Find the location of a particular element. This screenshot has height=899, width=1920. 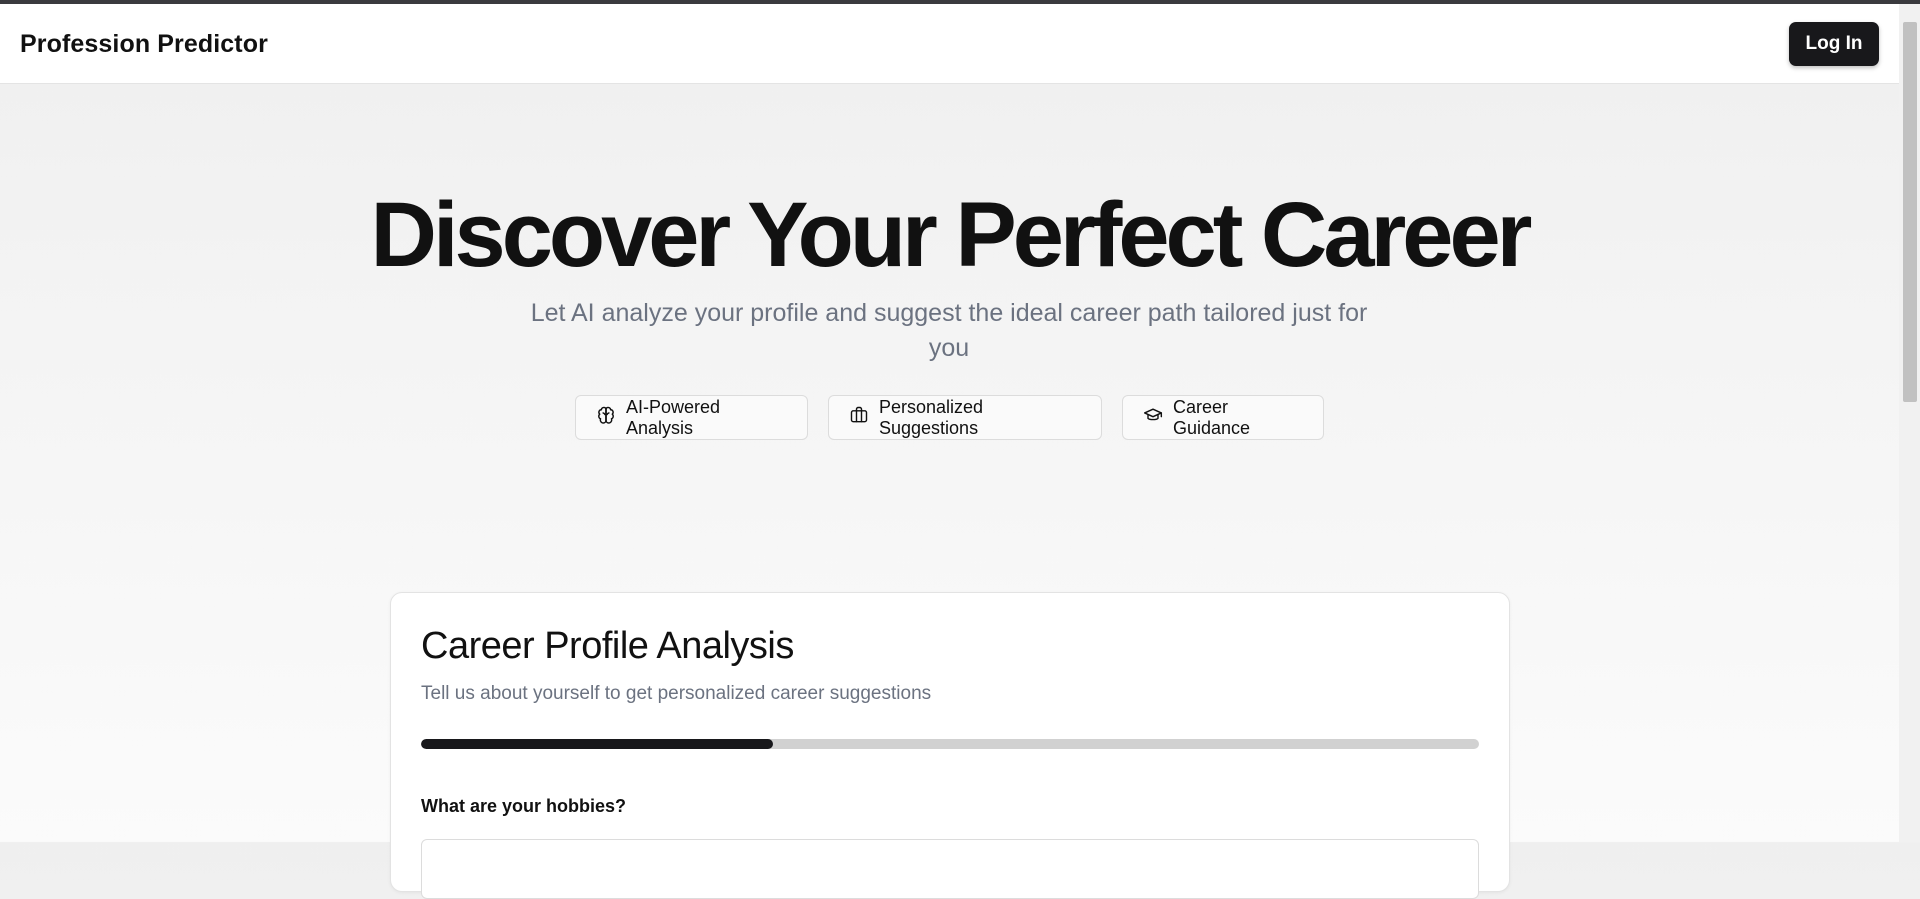

navbar: Profession Predictor Log In is located at coordinates (949, 44).